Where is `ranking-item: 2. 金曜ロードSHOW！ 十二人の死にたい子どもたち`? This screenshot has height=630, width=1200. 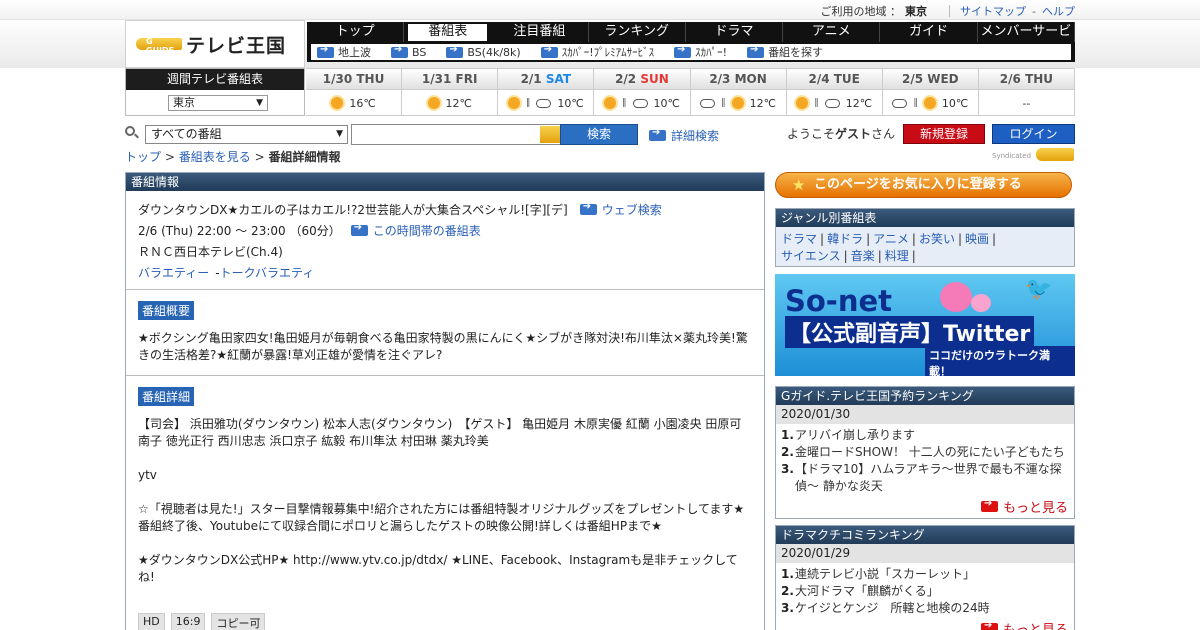 ranking-item: 2. 金曜ロードSHOW！ 十二人の死にたい子どもたち is located at coordinates (925, 452).